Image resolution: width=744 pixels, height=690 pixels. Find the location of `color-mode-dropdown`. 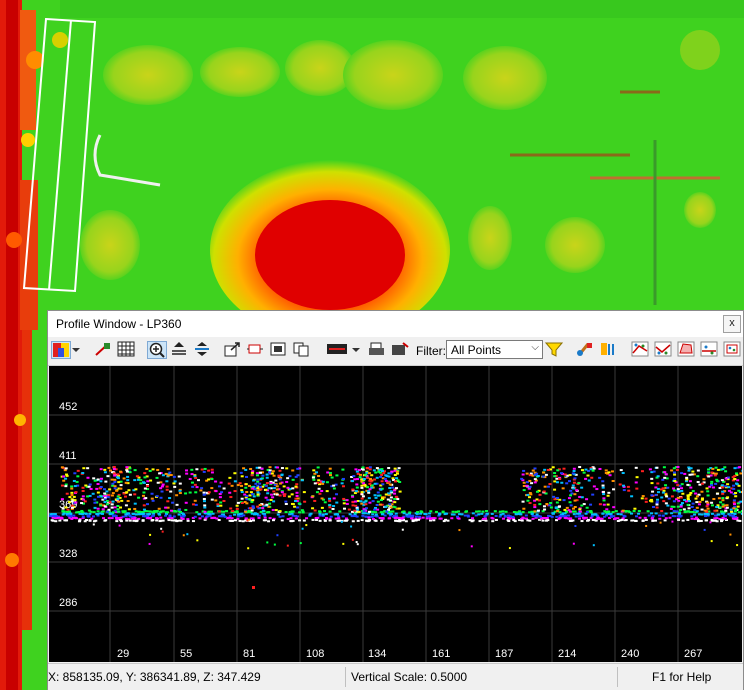

color-mode-dropdown is located at coordinates (76, 350).